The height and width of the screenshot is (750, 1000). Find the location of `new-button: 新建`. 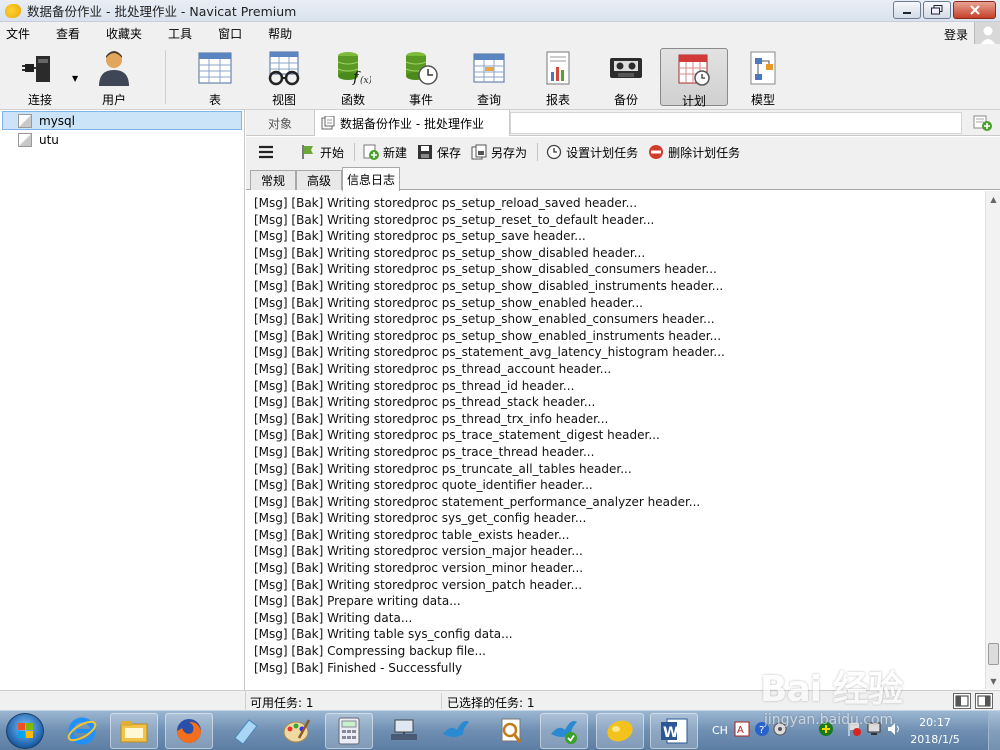

new-button: 新建 is located at coordinates (385, 152).